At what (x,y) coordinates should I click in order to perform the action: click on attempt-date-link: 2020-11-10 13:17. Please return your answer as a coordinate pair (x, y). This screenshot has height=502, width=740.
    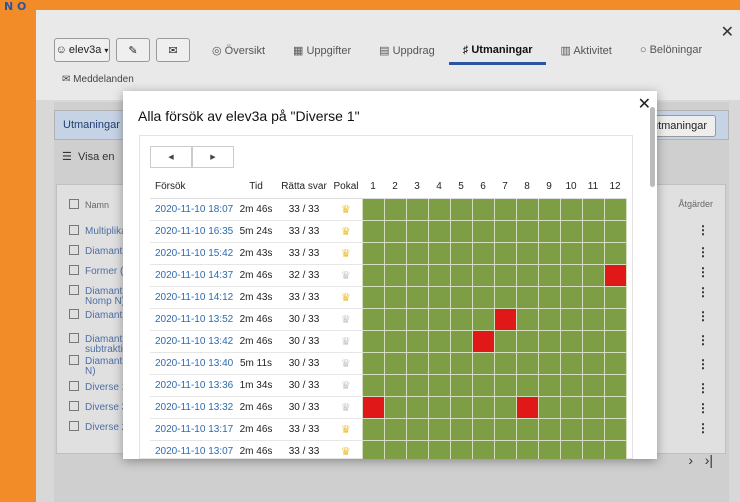
    Looking at the image, I should click on (192, 429).